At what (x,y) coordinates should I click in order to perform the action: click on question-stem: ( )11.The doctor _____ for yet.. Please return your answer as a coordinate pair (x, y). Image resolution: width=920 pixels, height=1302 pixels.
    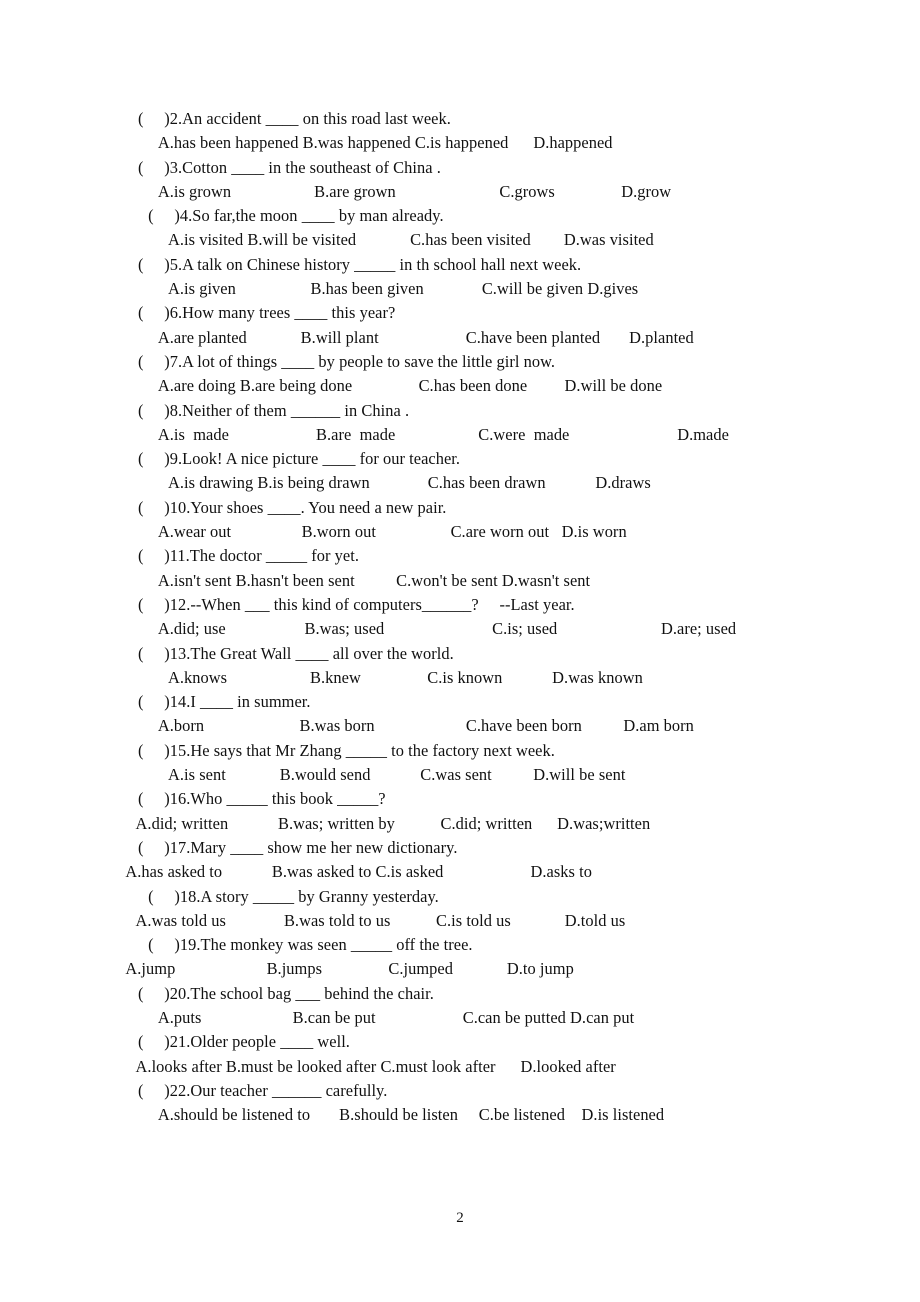
    Looking at the image, I should click on (248, 556).